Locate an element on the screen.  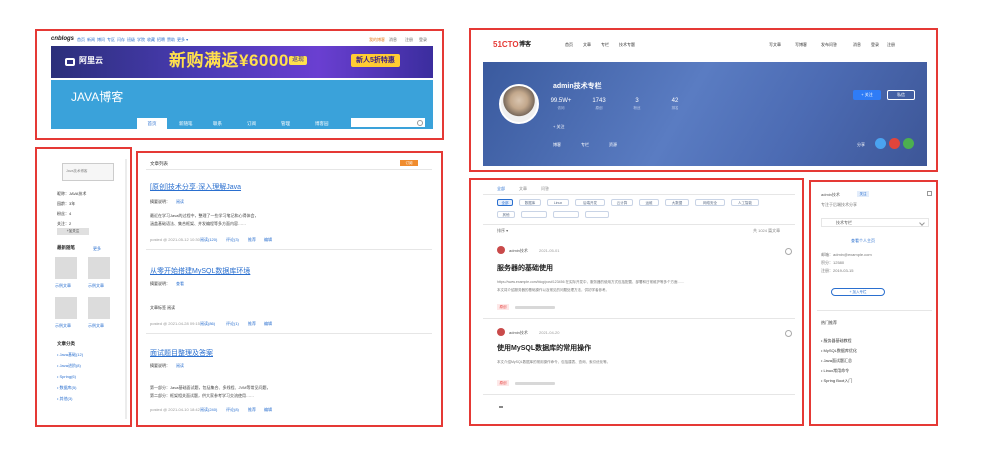
cto-write-blog: 写博客 is located at coordinates (801, 45).